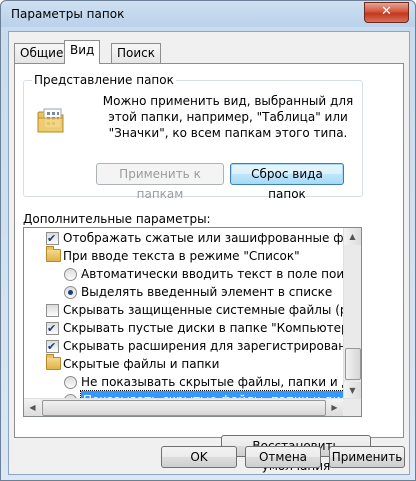 The width and height of the screenshot is (416, 481). What do you see at coordinates (136, 53) in the screenshot?
I see `tab-search: Поиск` at bounding box center [136, 53].